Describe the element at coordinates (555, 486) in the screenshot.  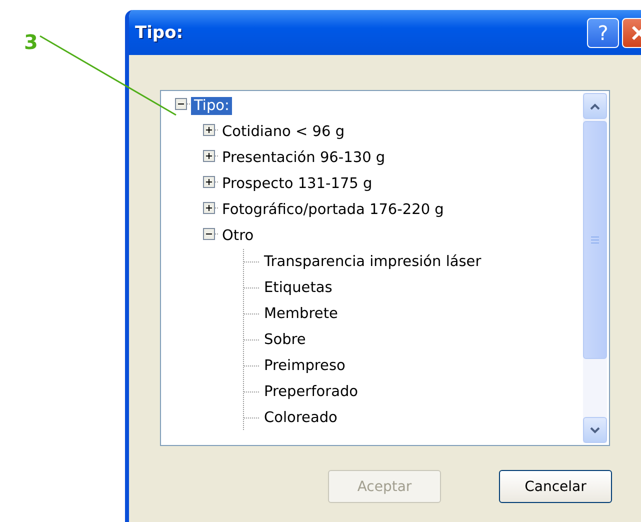
I see `dialog-button: Cancelar` at that location.